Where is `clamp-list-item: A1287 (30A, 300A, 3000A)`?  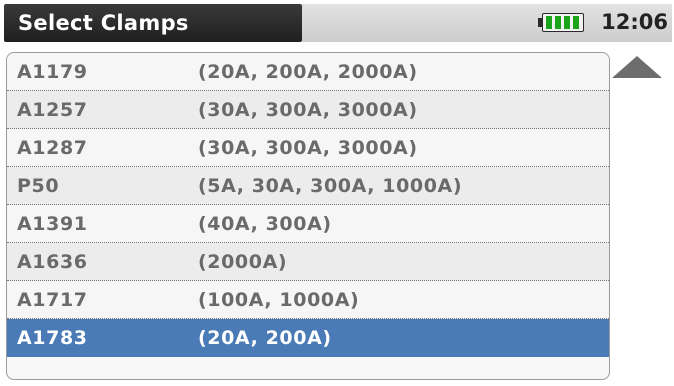
clamp-list-item: A1287 (30A, 300A, 3000A) is located at coordinates (308, 148).